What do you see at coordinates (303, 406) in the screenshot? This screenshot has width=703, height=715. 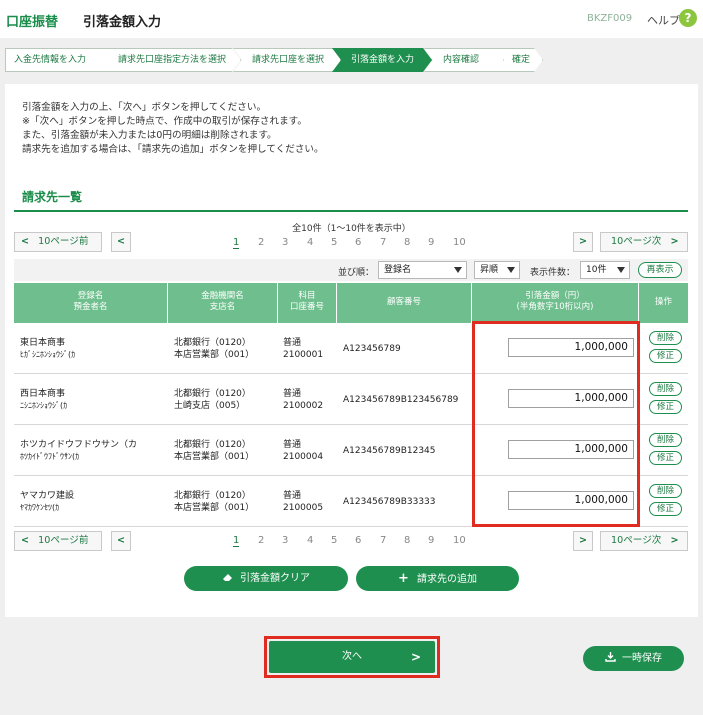 I see `account-number: 2100002` at bounding box center [303, 406].